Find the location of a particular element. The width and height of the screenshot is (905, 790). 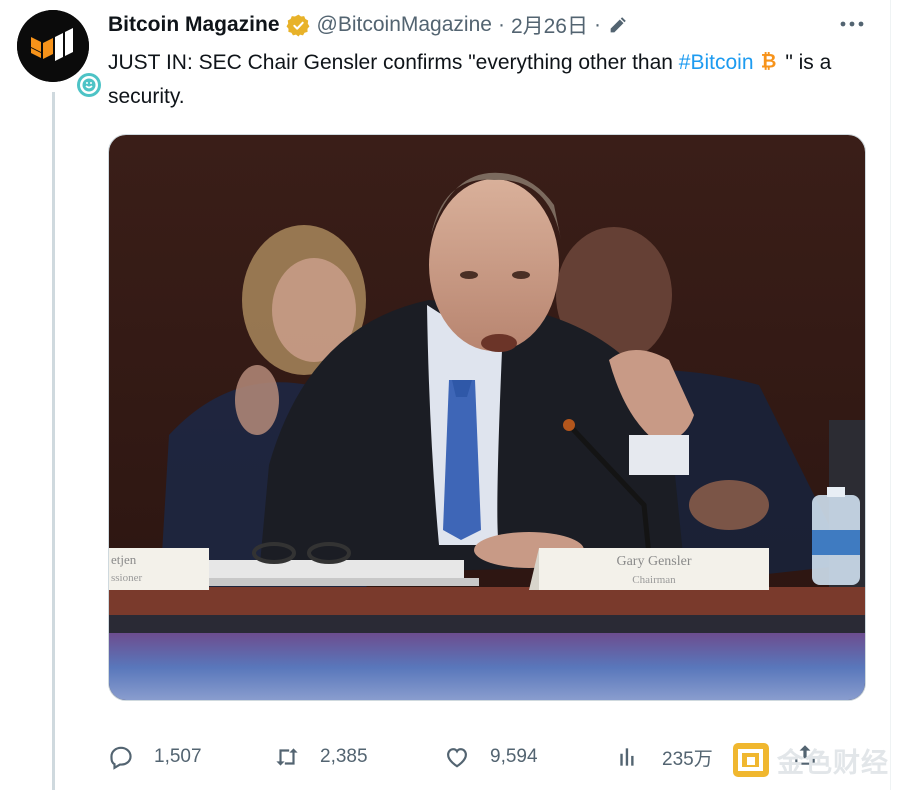

retweet-count: 2,385 is located at coordinates (344, 756).